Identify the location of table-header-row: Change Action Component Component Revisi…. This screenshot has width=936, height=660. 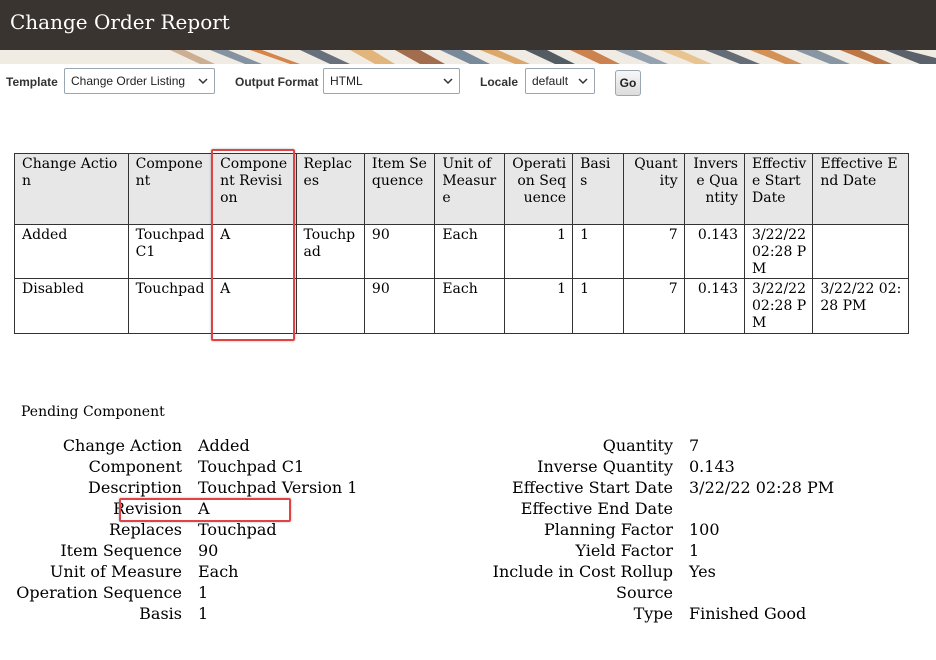
(461, 189).